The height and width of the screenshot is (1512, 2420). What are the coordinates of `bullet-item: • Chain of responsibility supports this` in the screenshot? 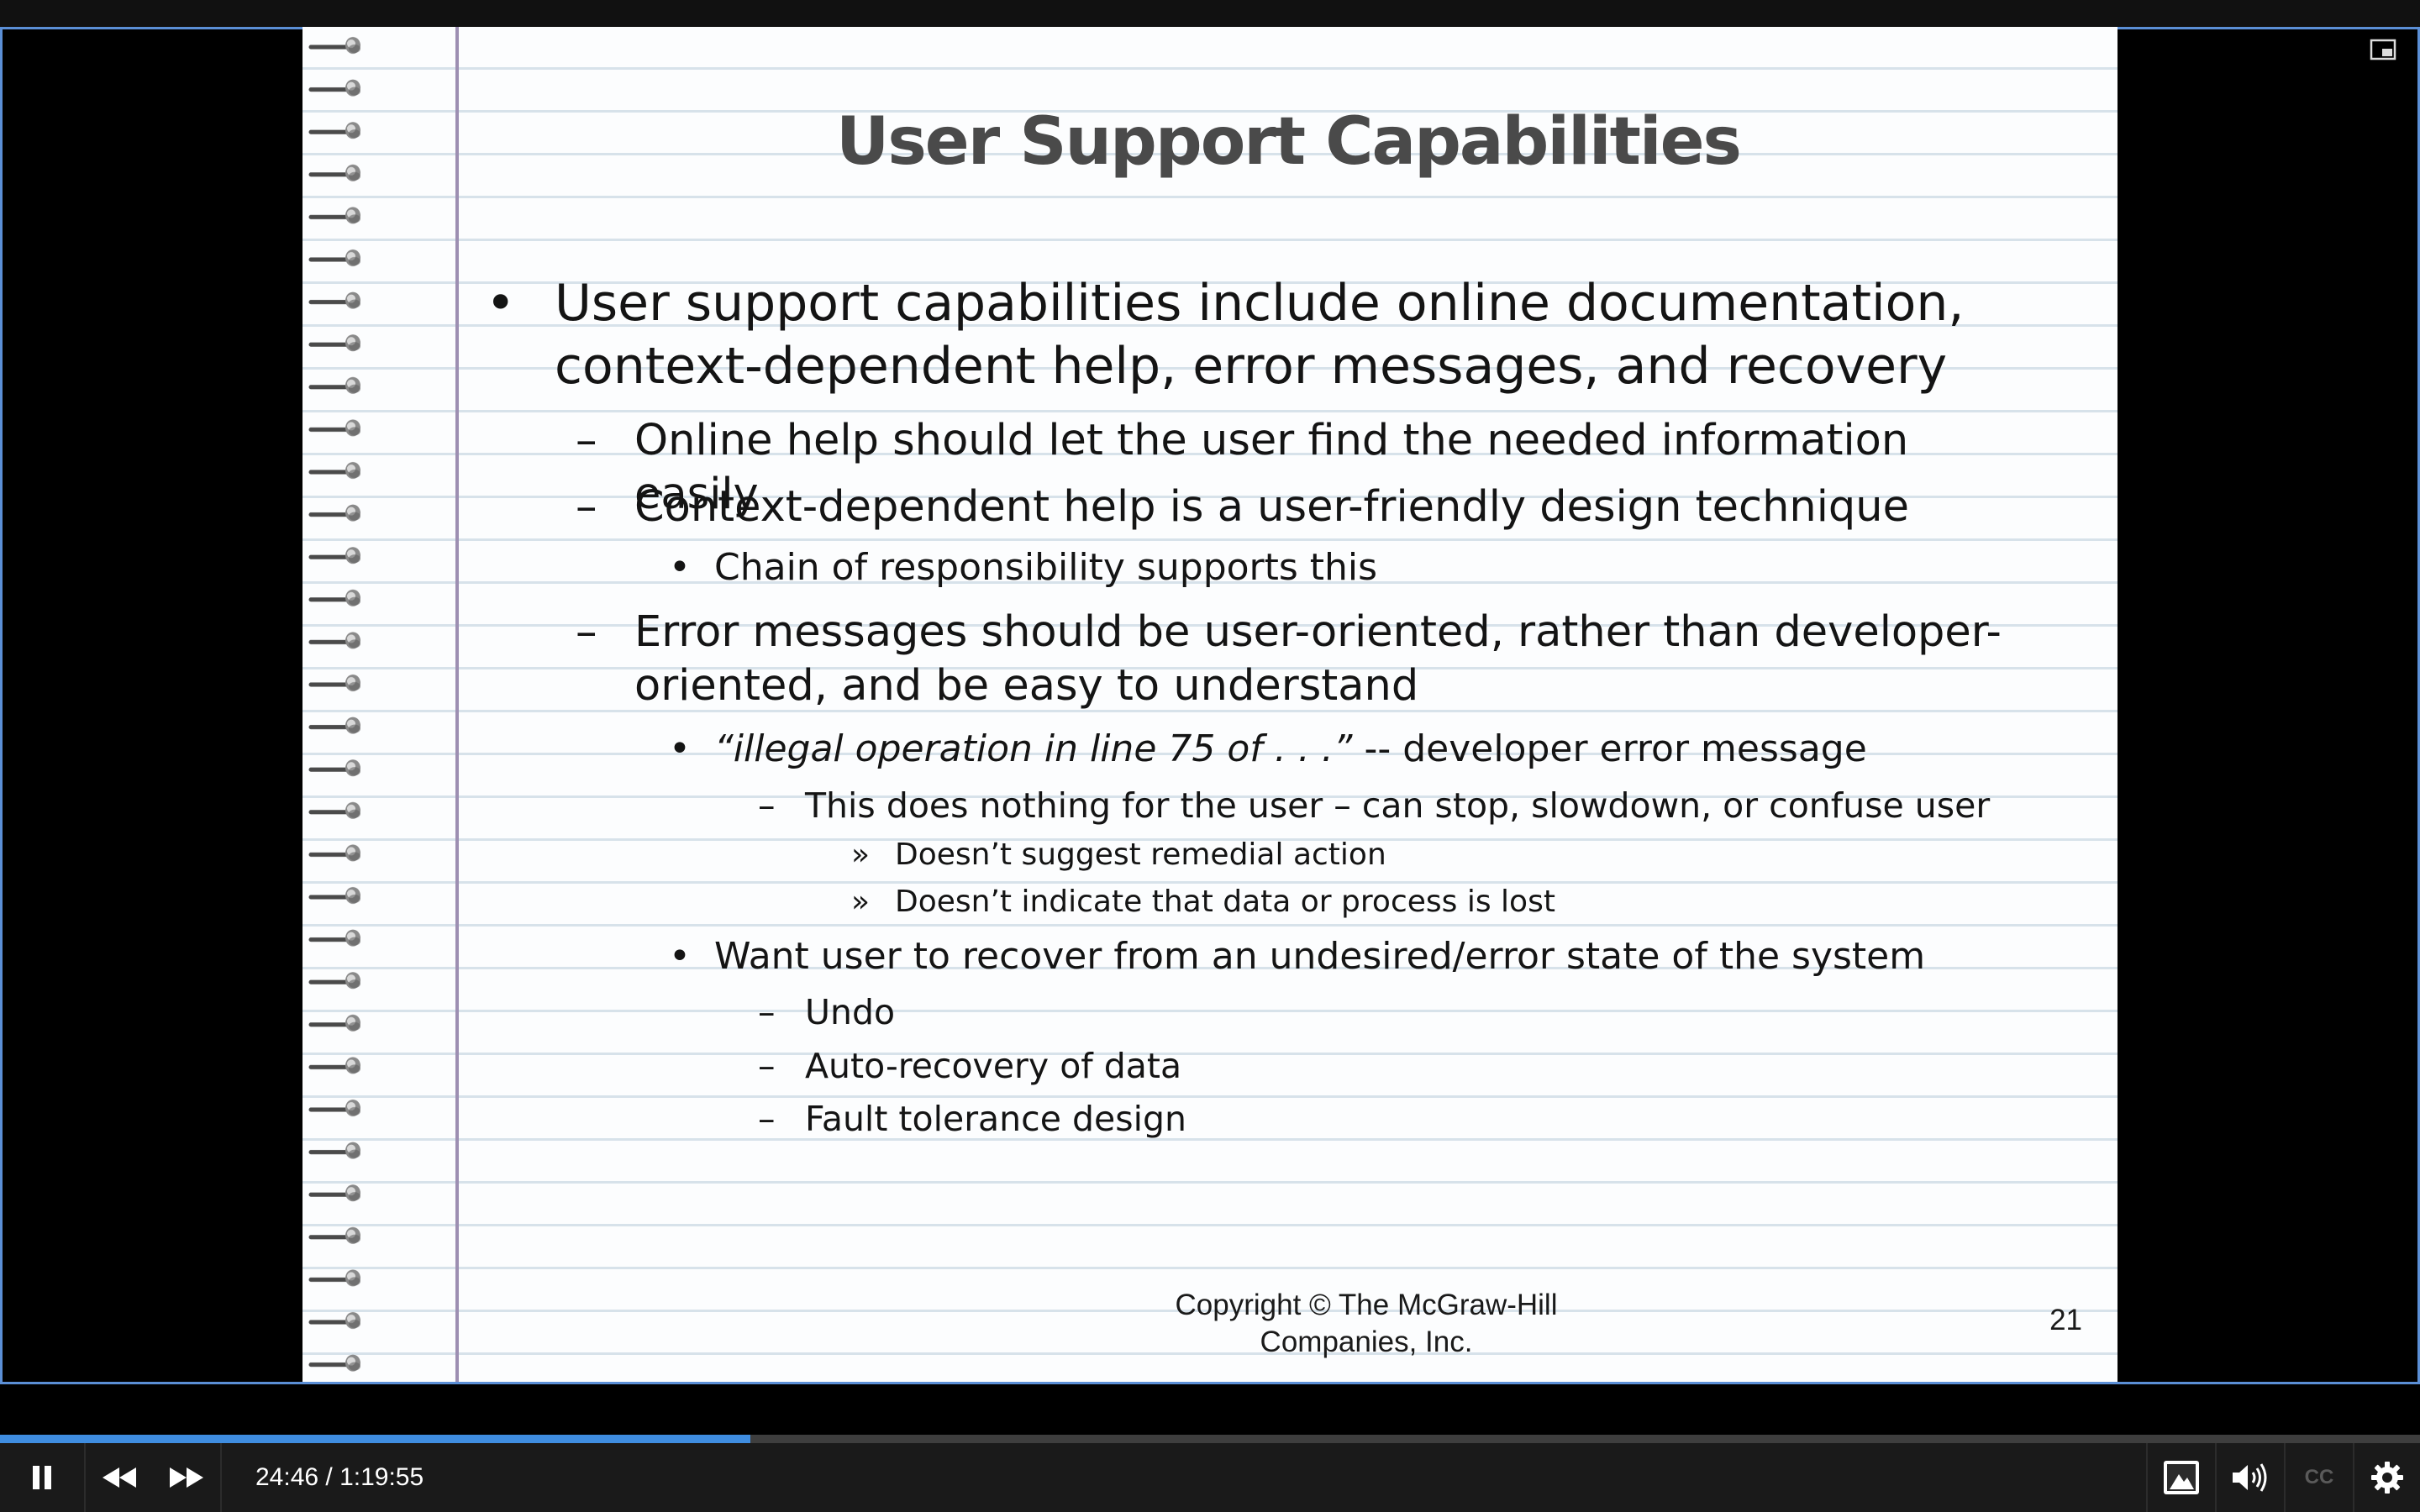 It's located at (1347, 567).